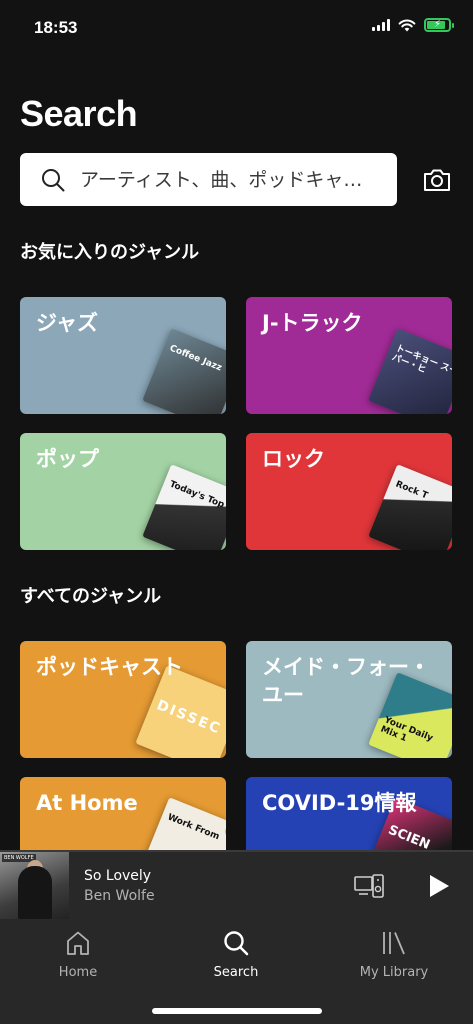  What do you see at coordinates (236, 884) in the screenshot?
I see `now-playing-bar: BEN WOLFE So Lovely Ben Wolfe` at bounding box center [236, 884].